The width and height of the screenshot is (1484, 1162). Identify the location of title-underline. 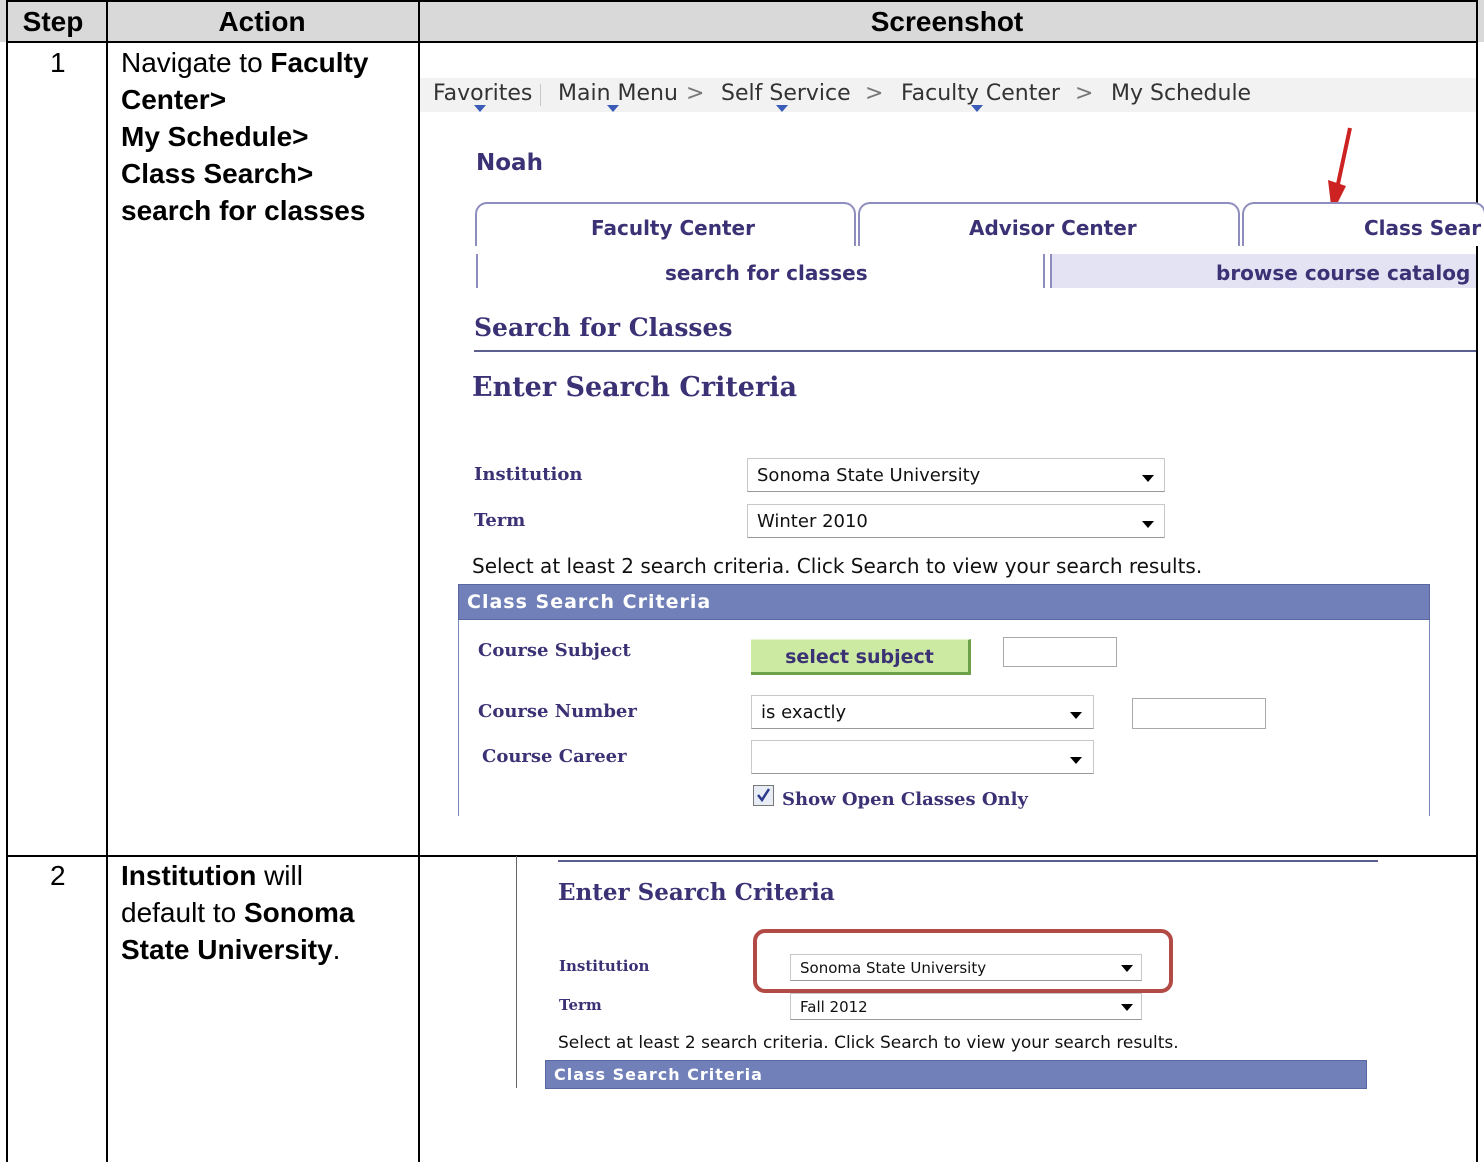
(975, 351).